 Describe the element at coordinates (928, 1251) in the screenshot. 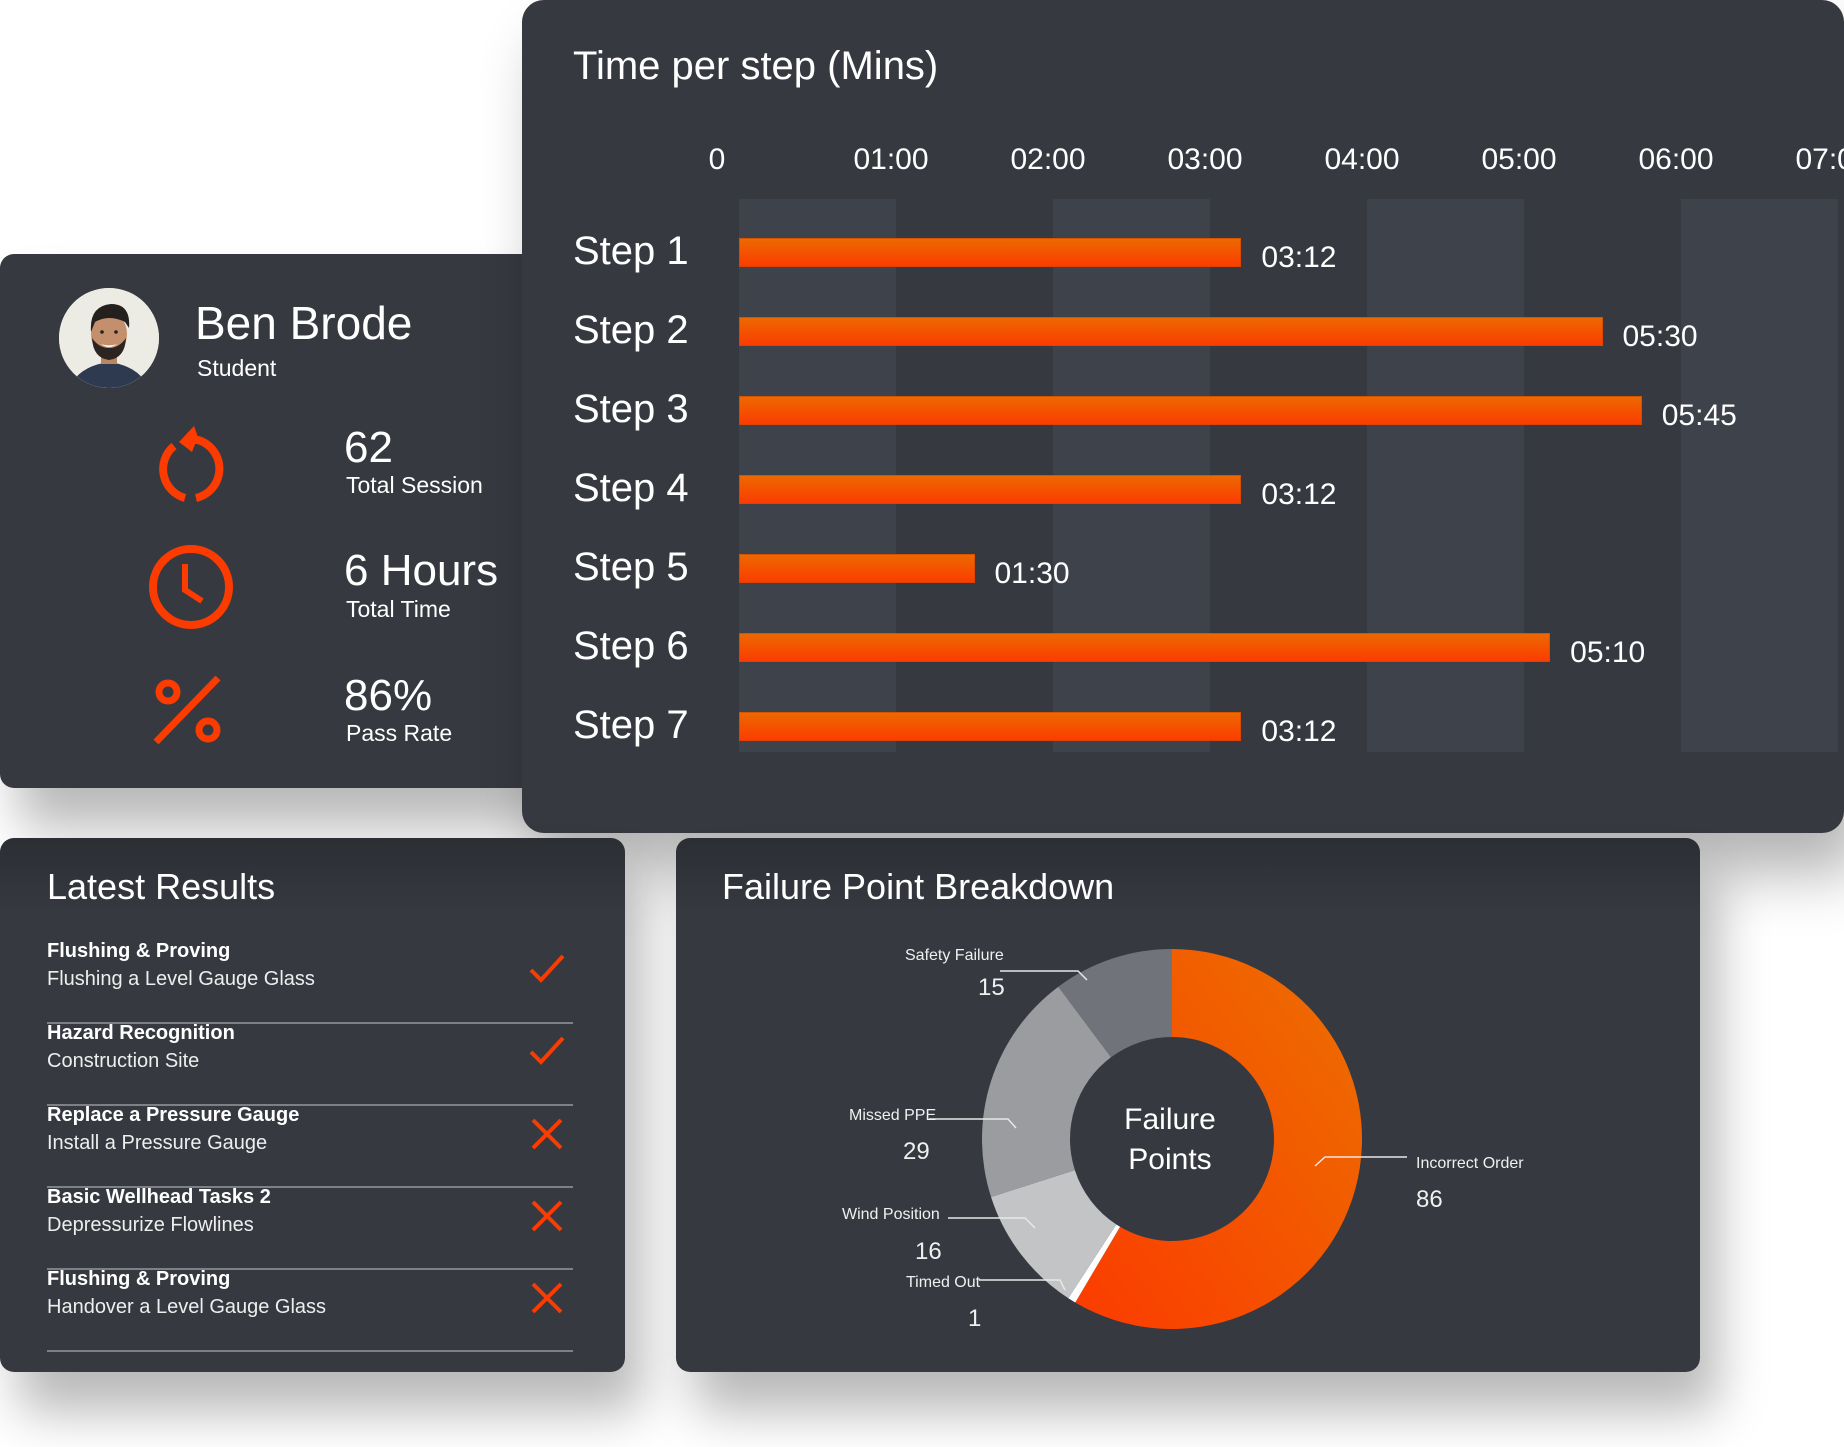

I see `slice-value: 16` at that location.